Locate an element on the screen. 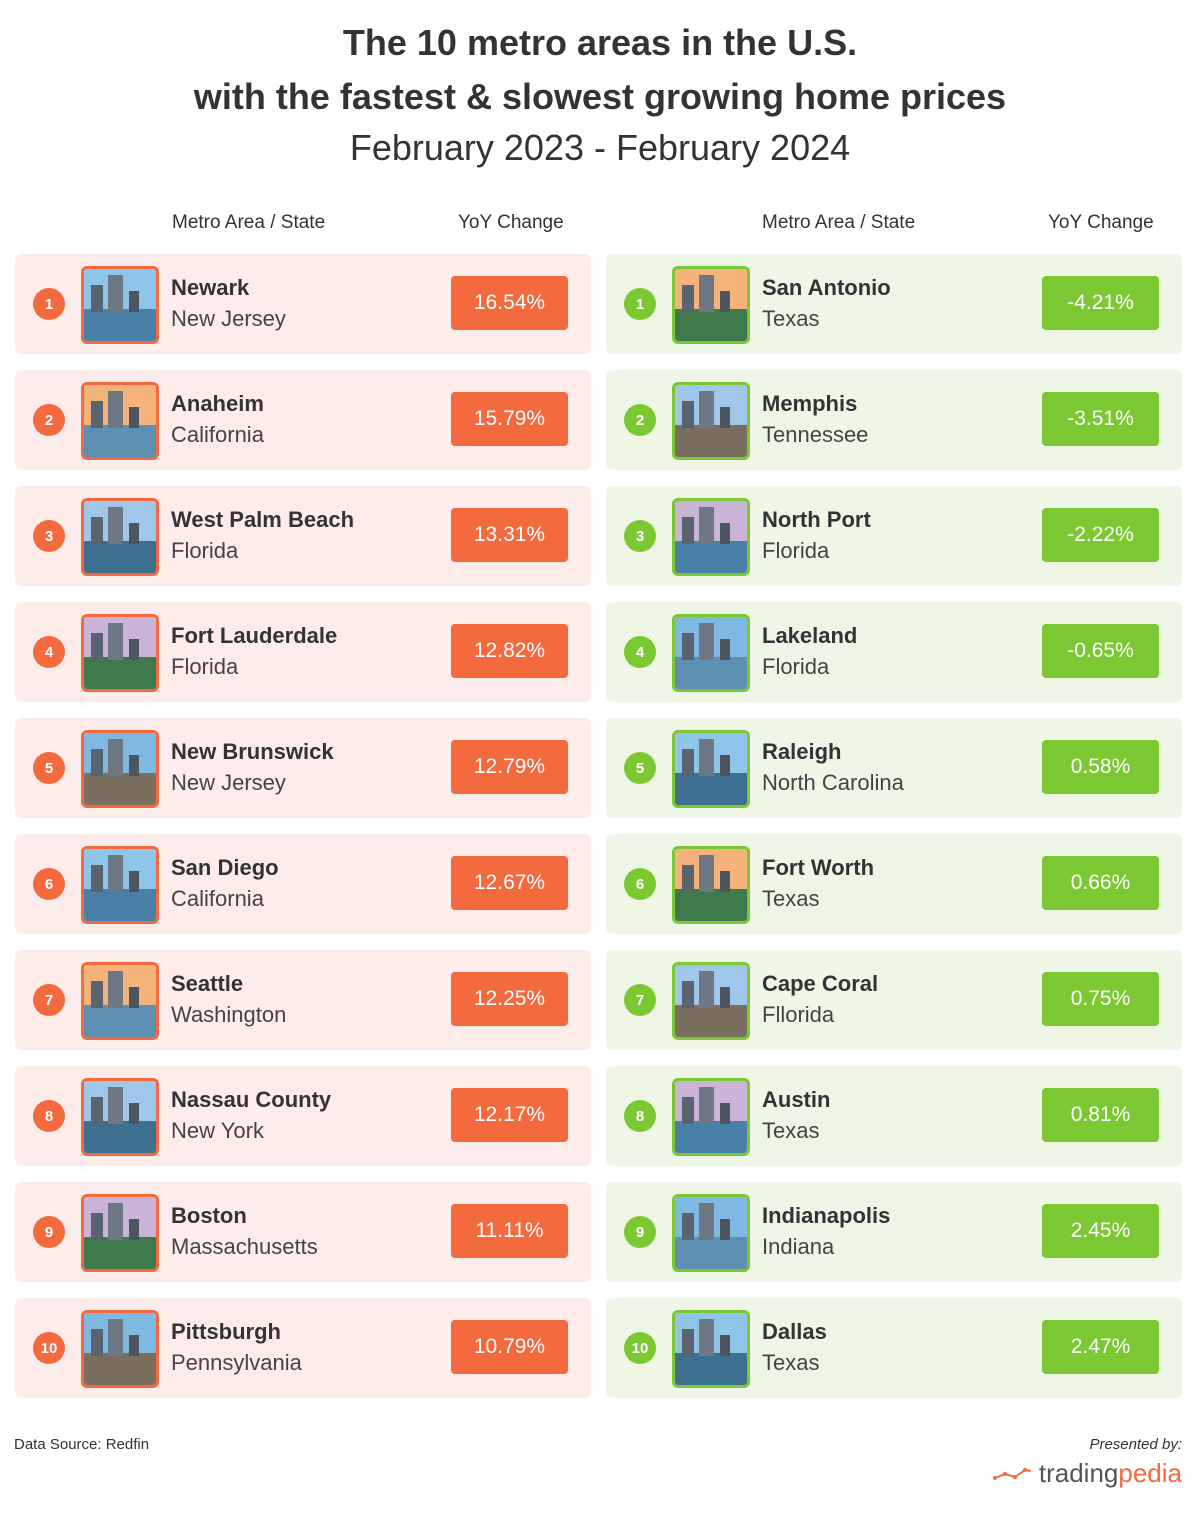  table-row: 10 Dallas Texas 2.47% is located at coordinates (894, 1348).